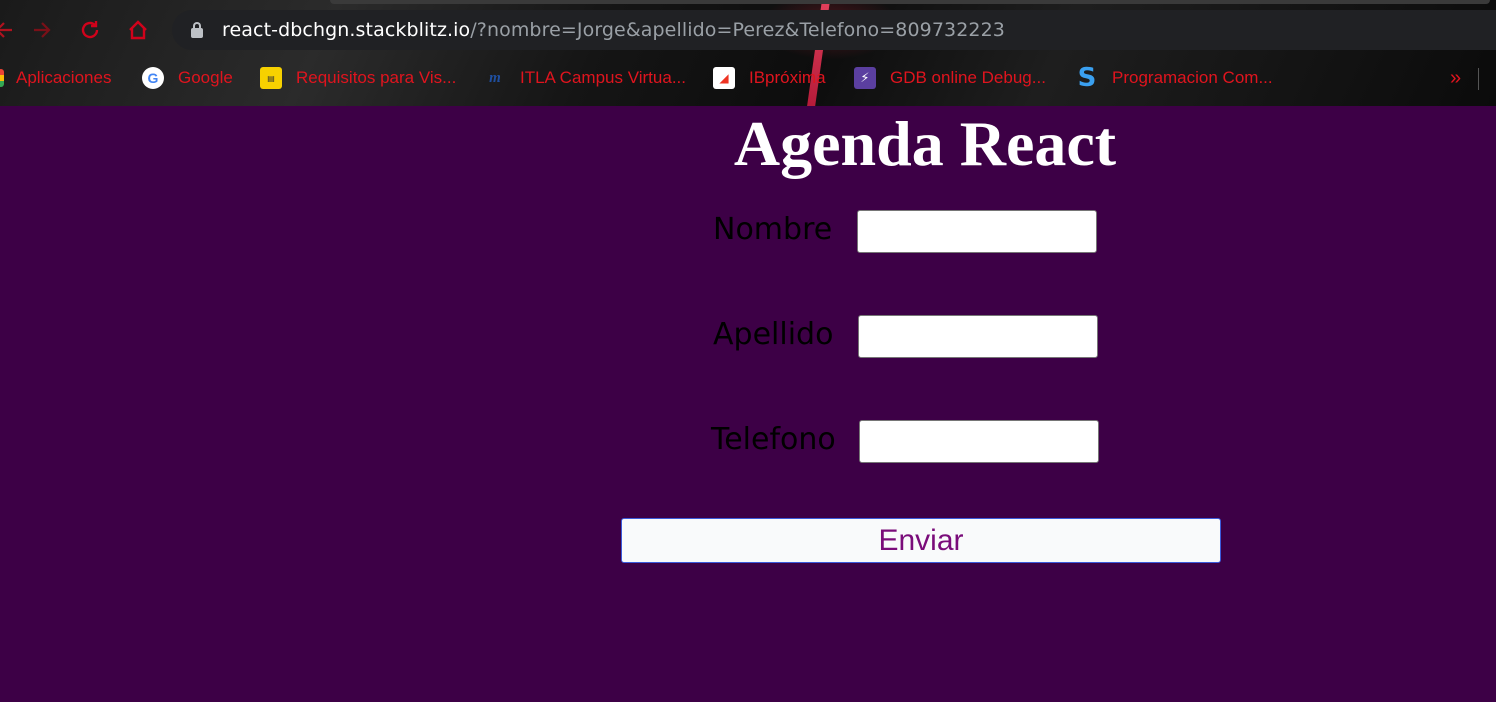  I want to click on apellido-label: Apellido, so click(773, 334).